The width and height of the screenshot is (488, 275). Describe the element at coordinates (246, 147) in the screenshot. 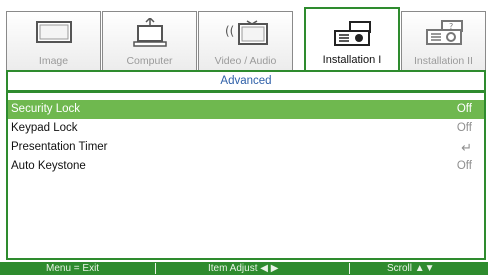

I see `menu-item-presentation-timer: Presentation Timer ↵` at that location.